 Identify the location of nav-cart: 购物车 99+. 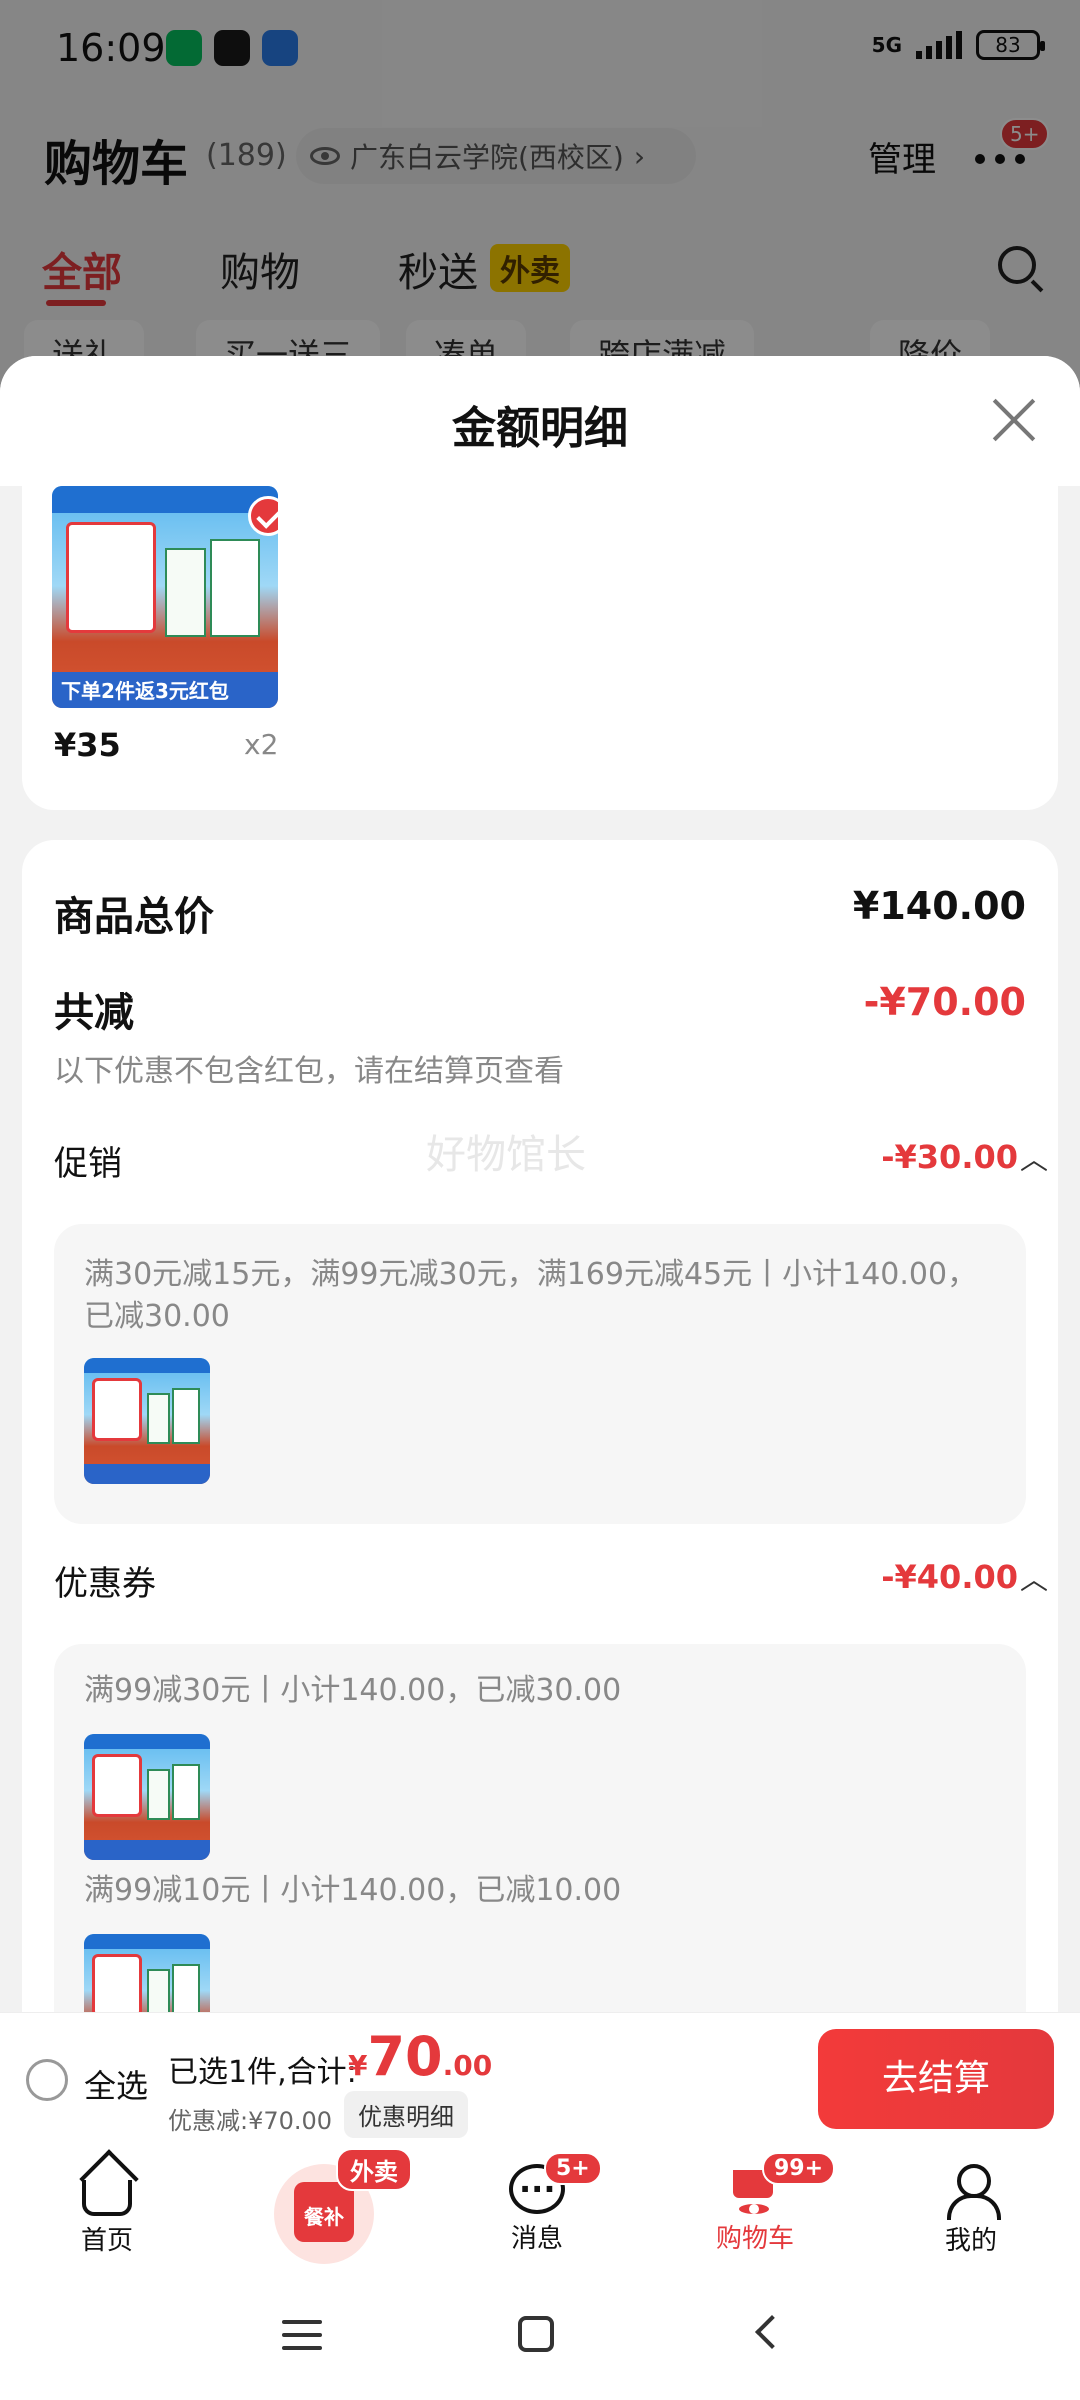
(758, 2203).